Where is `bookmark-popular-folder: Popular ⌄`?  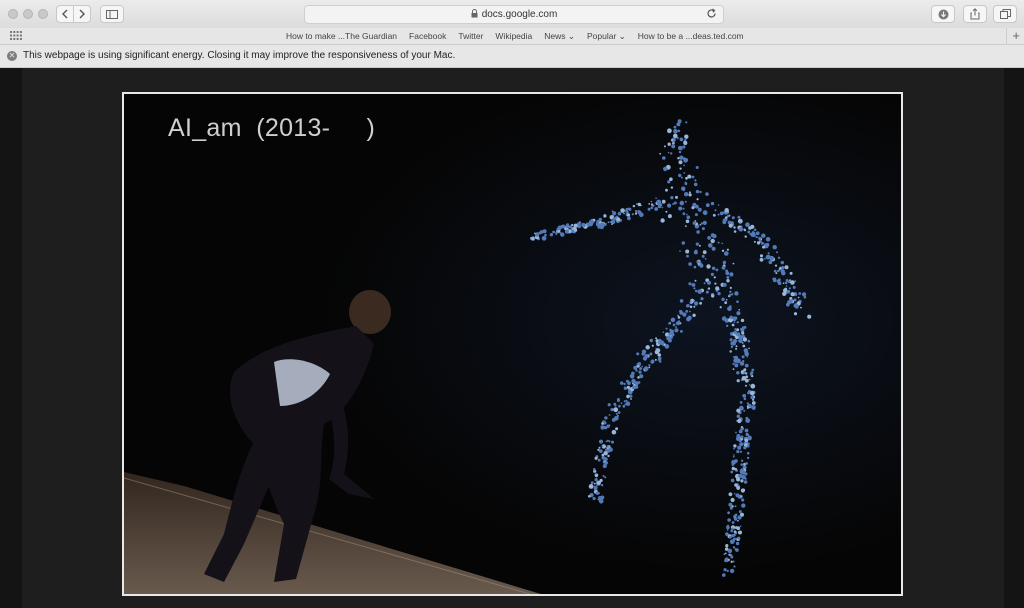
bookmark-popular-folder: Popular ⌄ is located at coordinates (606, 36).